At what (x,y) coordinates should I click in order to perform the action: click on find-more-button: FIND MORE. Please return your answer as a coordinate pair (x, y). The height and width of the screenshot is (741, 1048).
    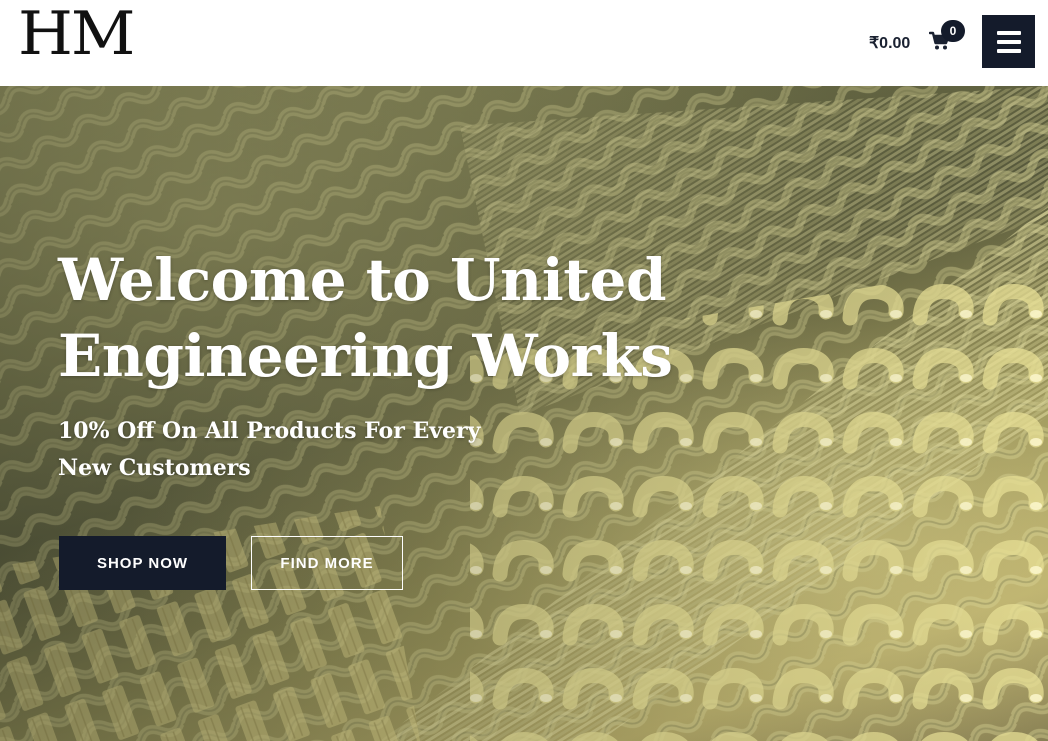
    Looking at the image, I should click on (327, 563).